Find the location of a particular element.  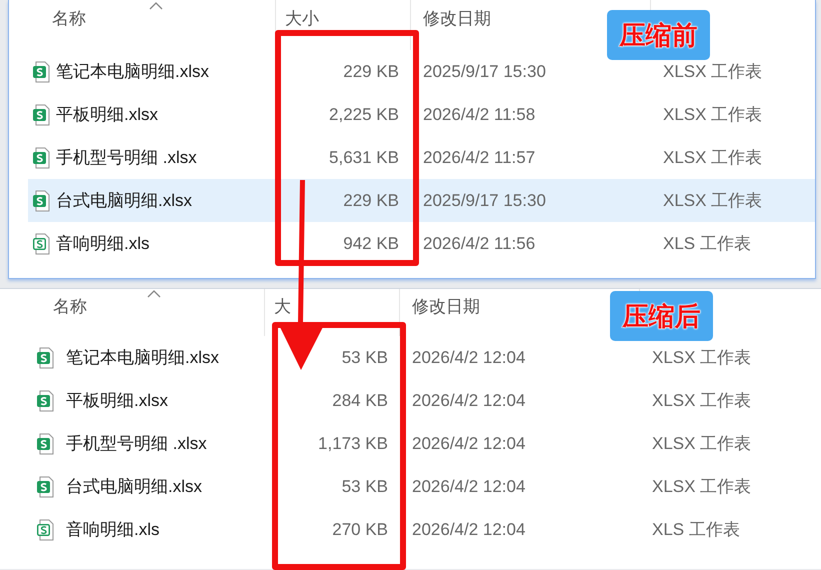

annotation-label: 压缩后 is located at coordinates (661, 316).